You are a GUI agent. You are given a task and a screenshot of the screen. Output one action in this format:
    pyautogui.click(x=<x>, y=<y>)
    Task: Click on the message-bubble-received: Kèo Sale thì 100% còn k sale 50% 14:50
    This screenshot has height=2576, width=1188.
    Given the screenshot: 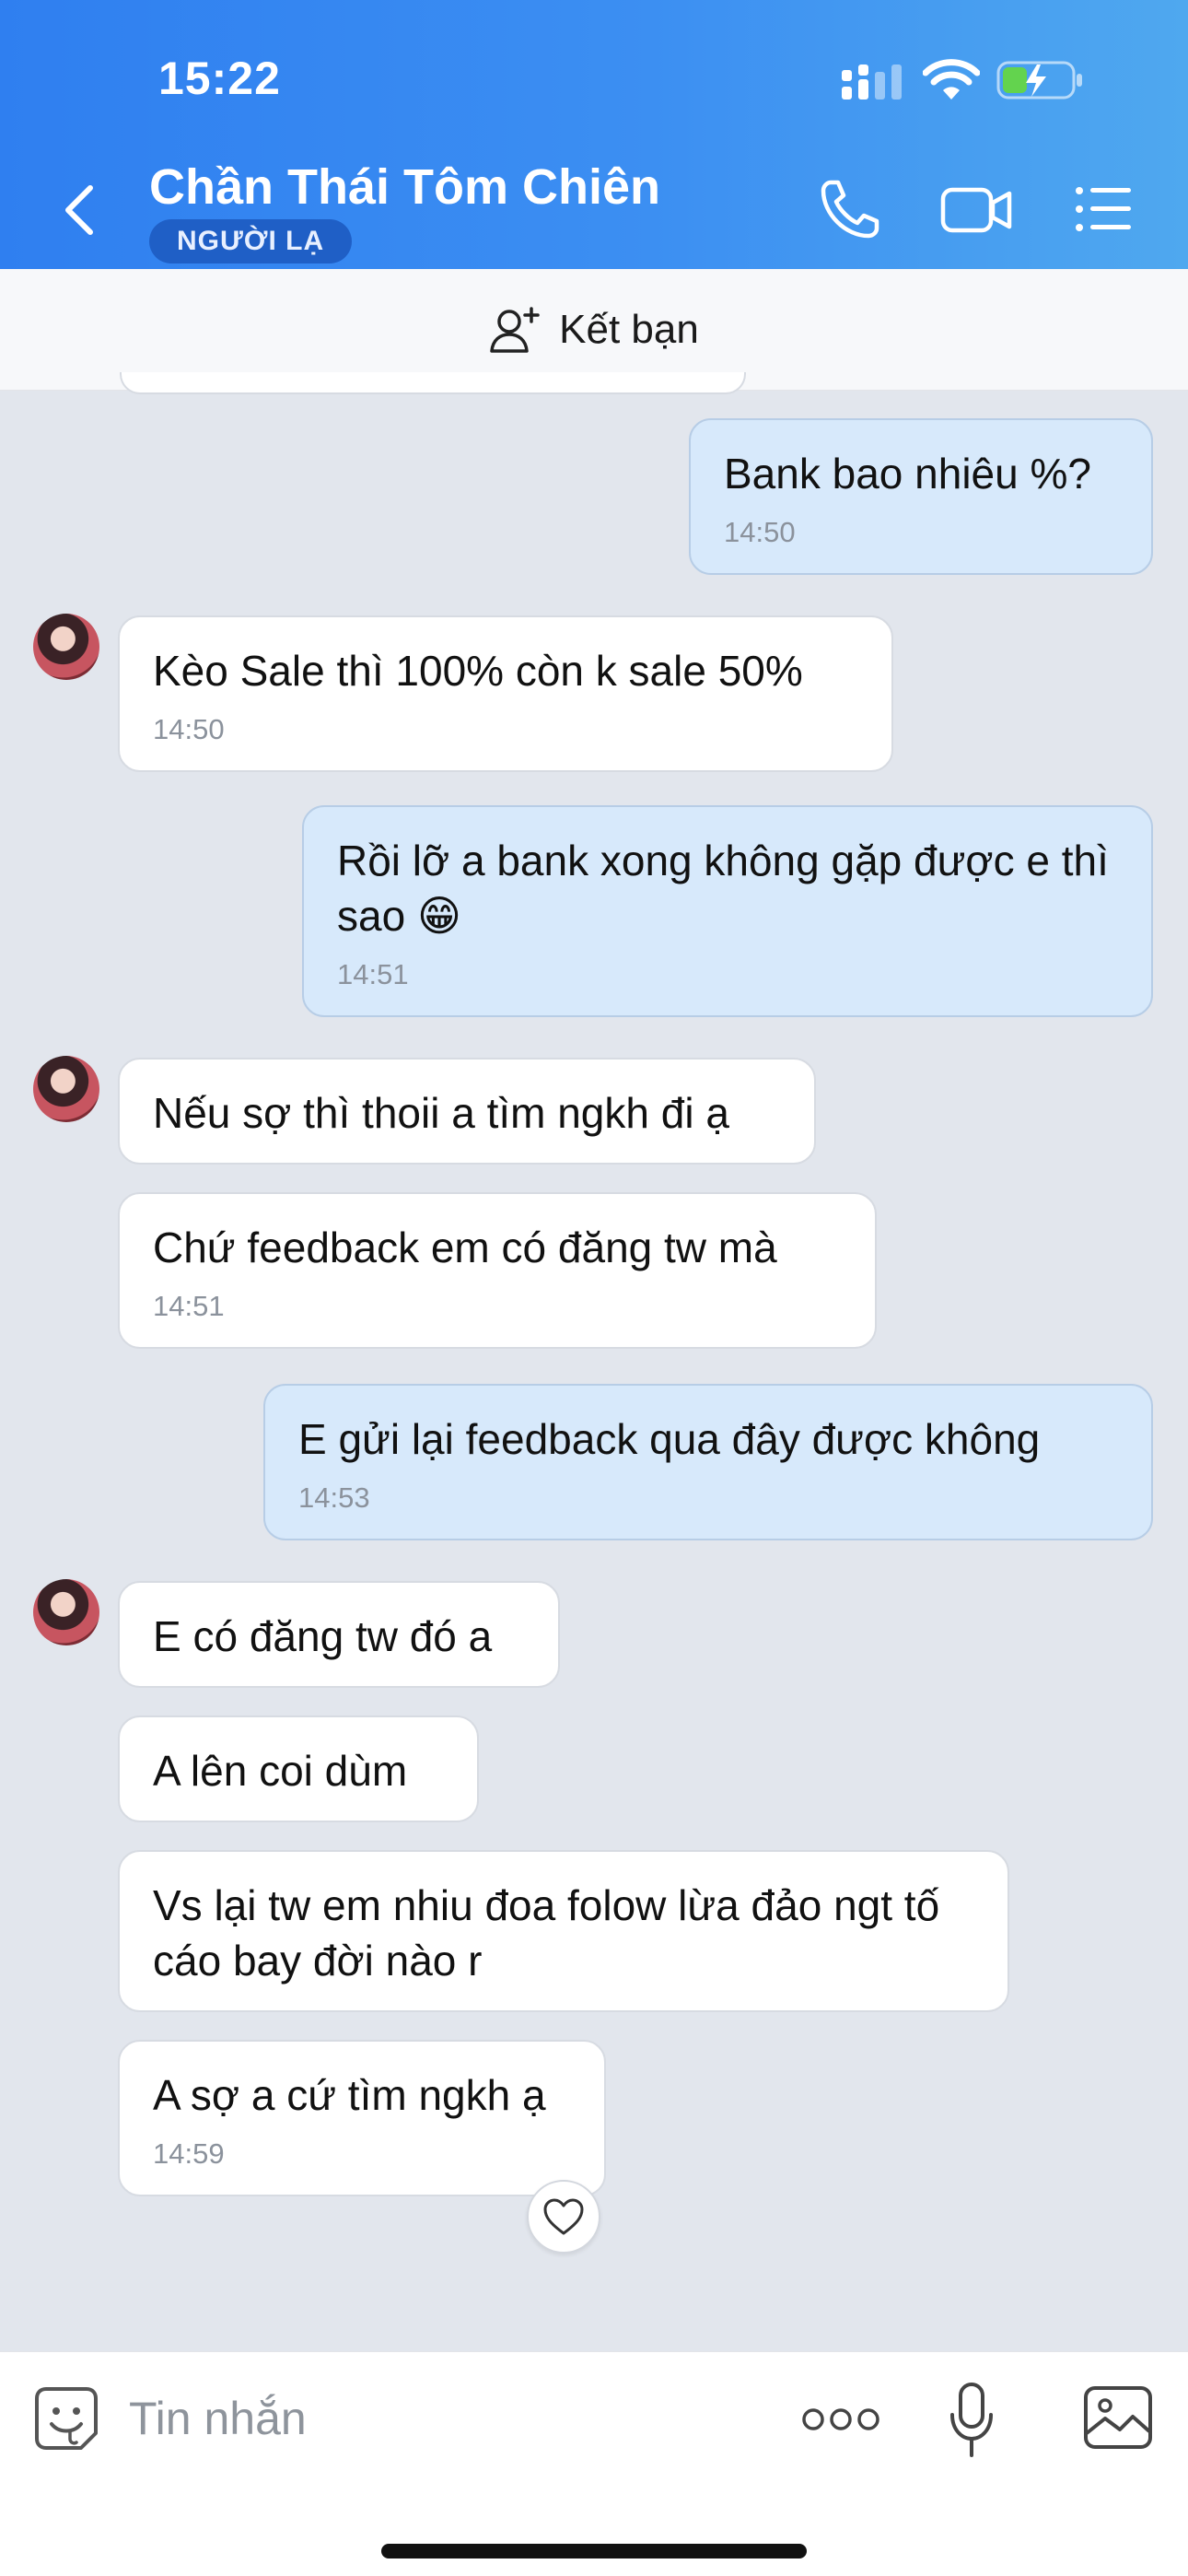 What is the action you would take?
    pyautogui.click(x=505, y=693)
    